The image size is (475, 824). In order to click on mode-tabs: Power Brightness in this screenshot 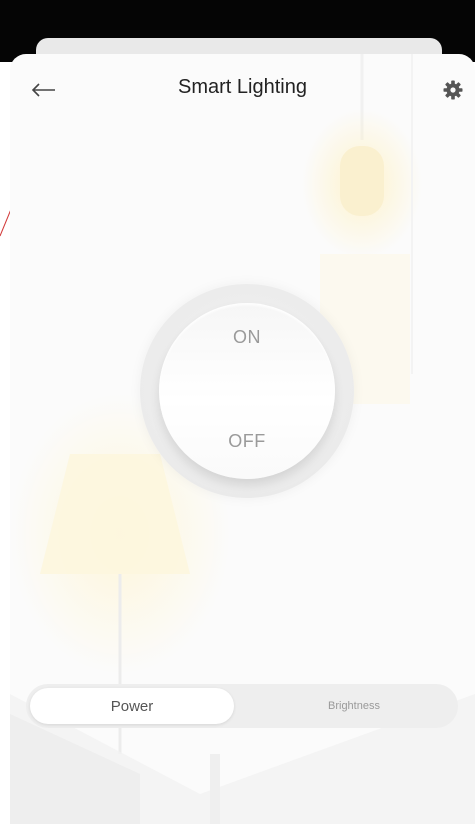, I will do `click(242, 706)`.